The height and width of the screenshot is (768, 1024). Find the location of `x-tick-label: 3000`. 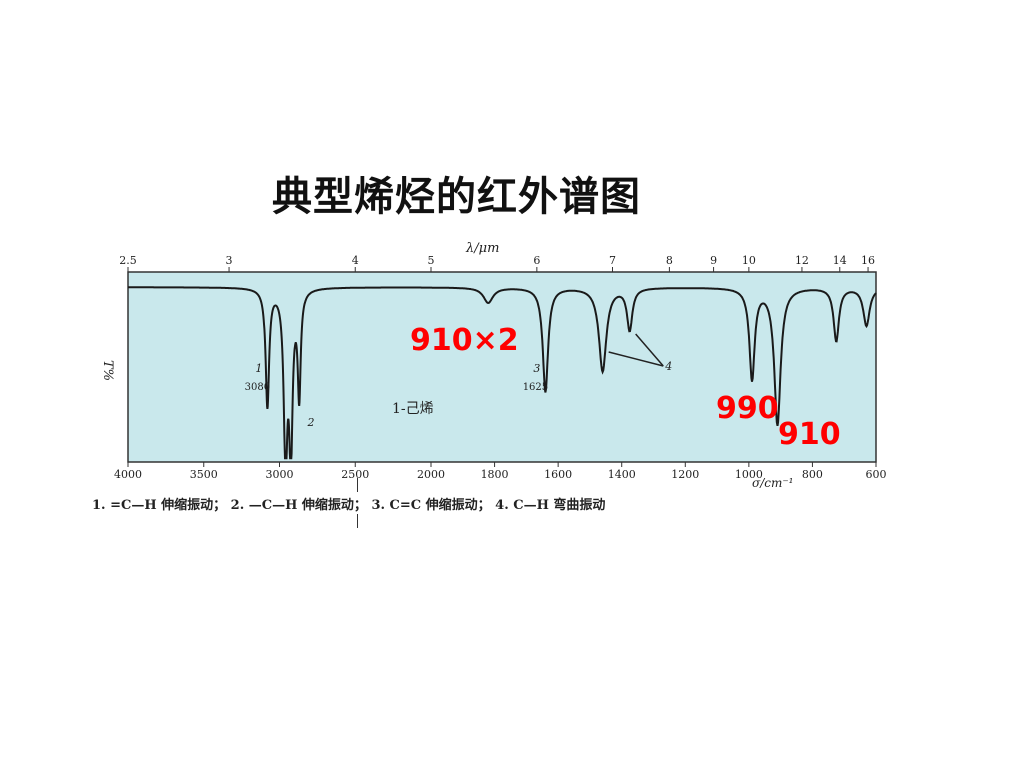

x-tick-label: 3000 is located at coordinates (280, 474).